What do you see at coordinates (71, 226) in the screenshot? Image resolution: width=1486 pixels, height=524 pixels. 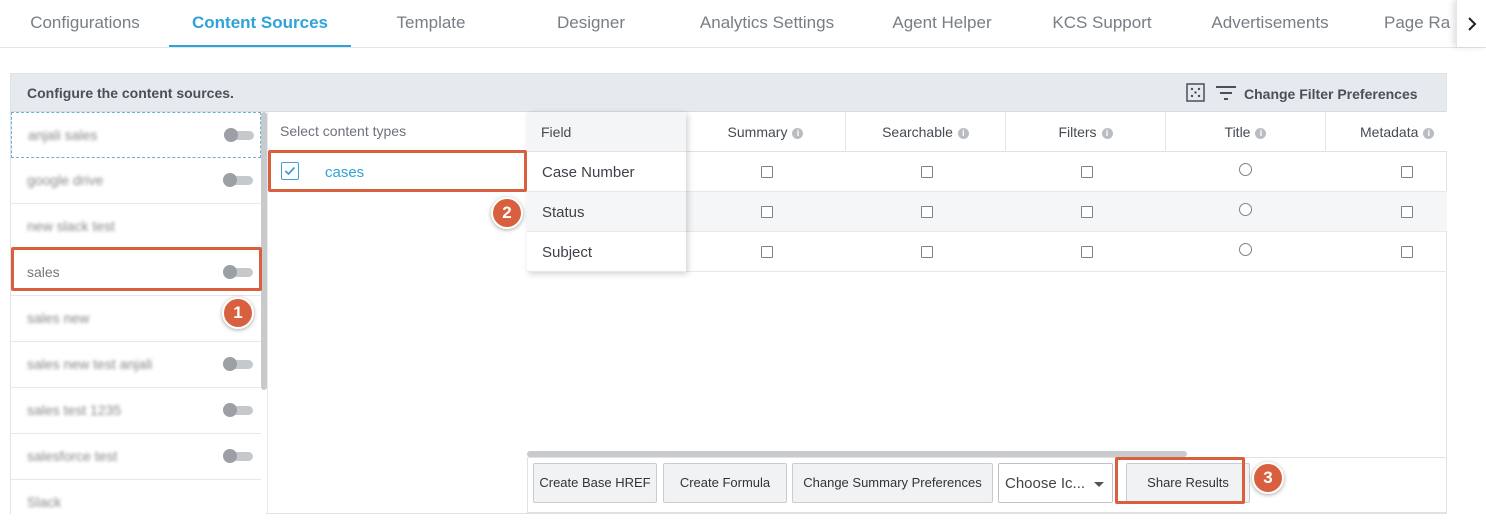 I see `source-label: new slack test` at bounding box center [71, 226].